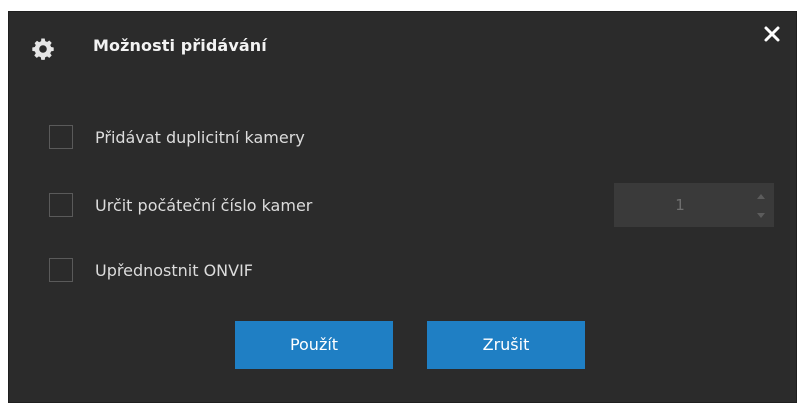  Describe the element at coordinates (761, 214) in the screenshot. I see `stepper-down-icon` at that location.